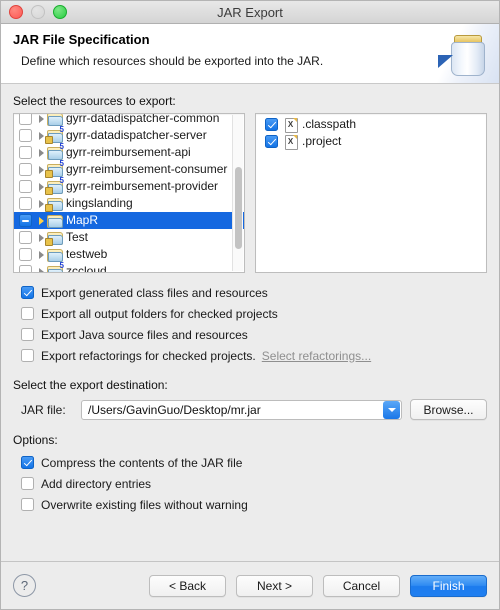 This screenshot has height=610, width=500. What do you see at coordinates (445, 61) in the screenshot?
I see `export-arrow-icon` at bounding box center [445, 61].